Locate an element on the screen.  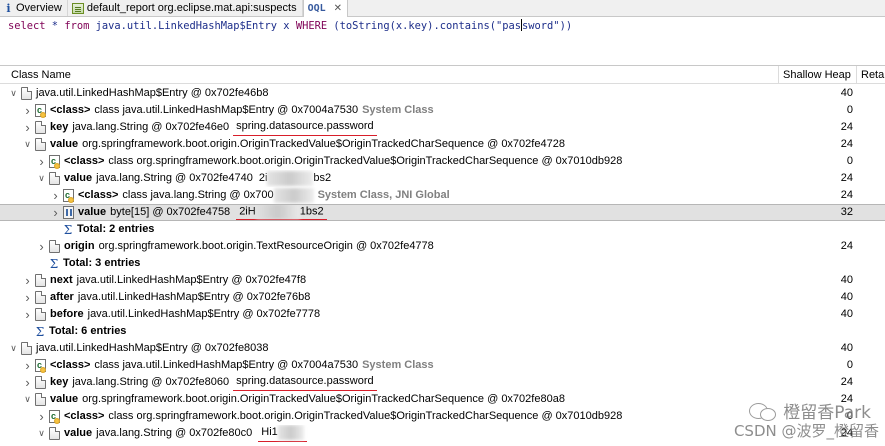
field-name: next is located at coordinates (61, 280).